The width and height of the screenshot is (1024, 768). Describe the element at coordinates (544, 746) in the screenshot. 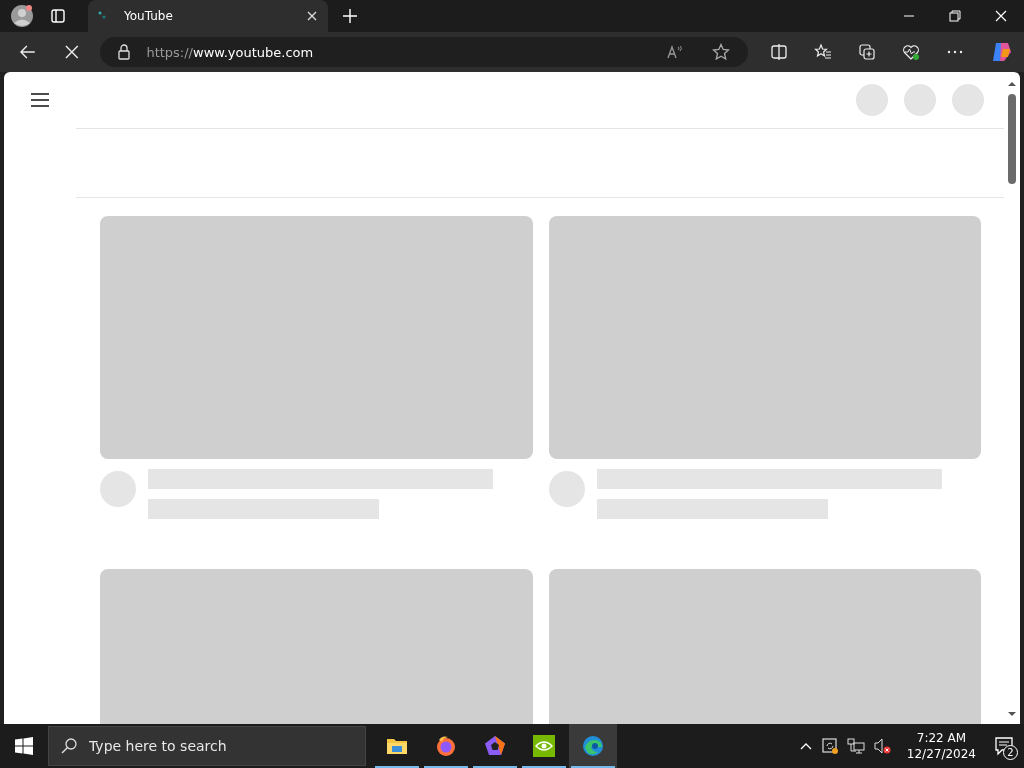

I see `eye-logo-icon` at that location.